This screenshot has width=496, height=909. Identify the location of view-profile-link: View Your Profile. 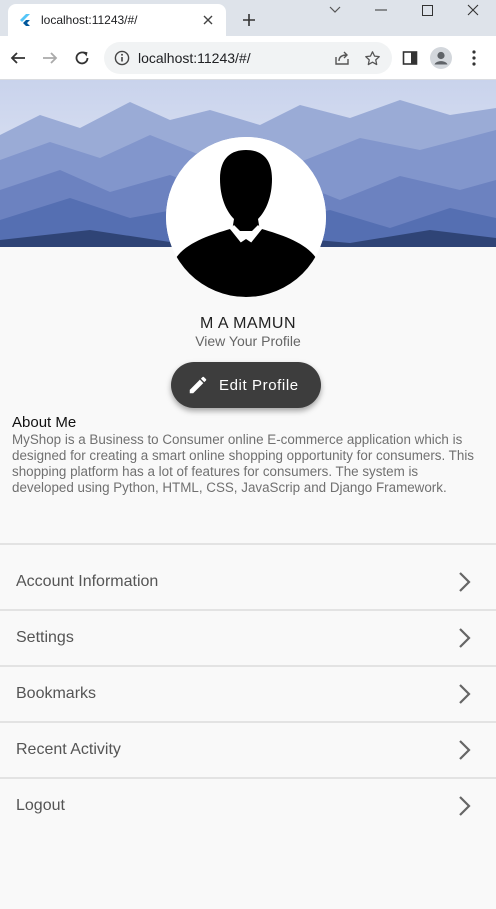
(248, 341).